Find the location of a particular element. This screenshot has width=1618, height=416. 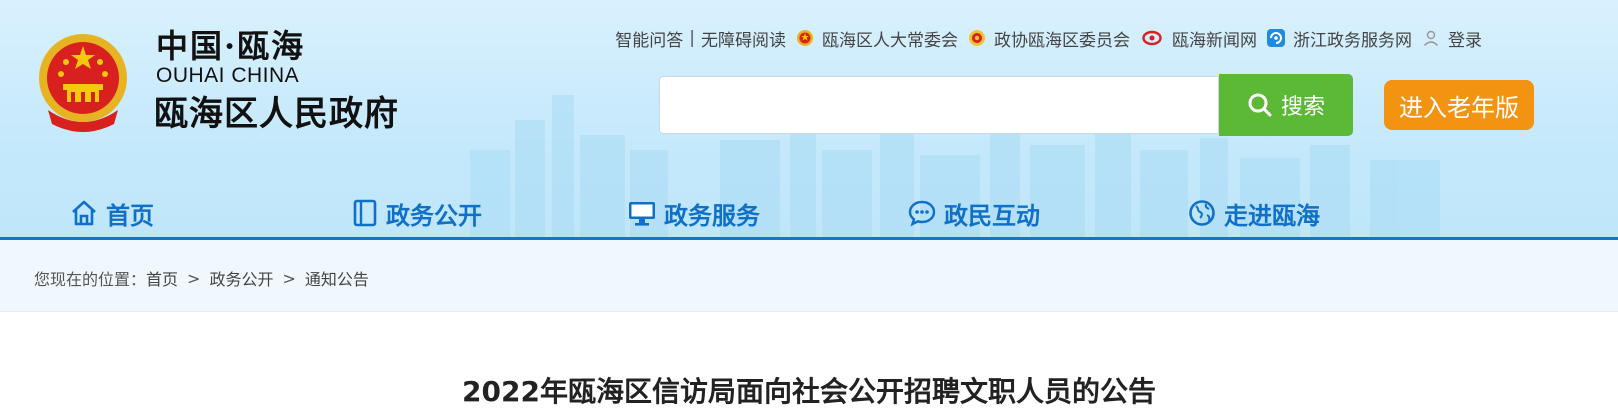

home-icon is located at coordinates (84, 213).